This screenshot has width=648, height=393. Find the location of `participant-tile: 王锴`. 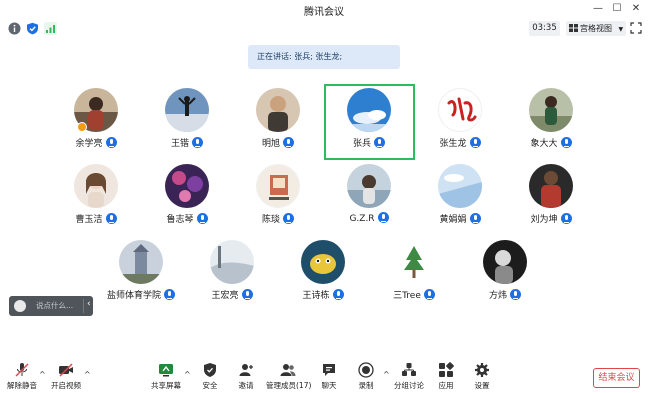

participant-tile: 王锴 is located at coordinates (187, 123).